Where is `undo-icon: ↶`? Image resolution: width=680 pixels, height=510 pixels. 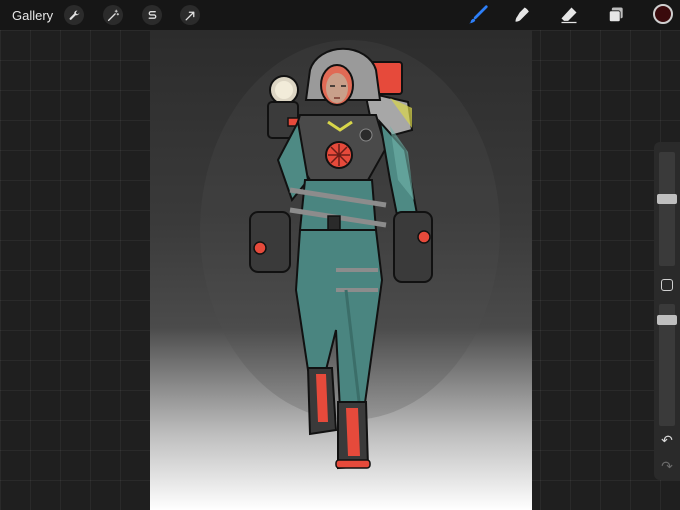 undo-icon: ↶ is located at coordinates (667, 439).